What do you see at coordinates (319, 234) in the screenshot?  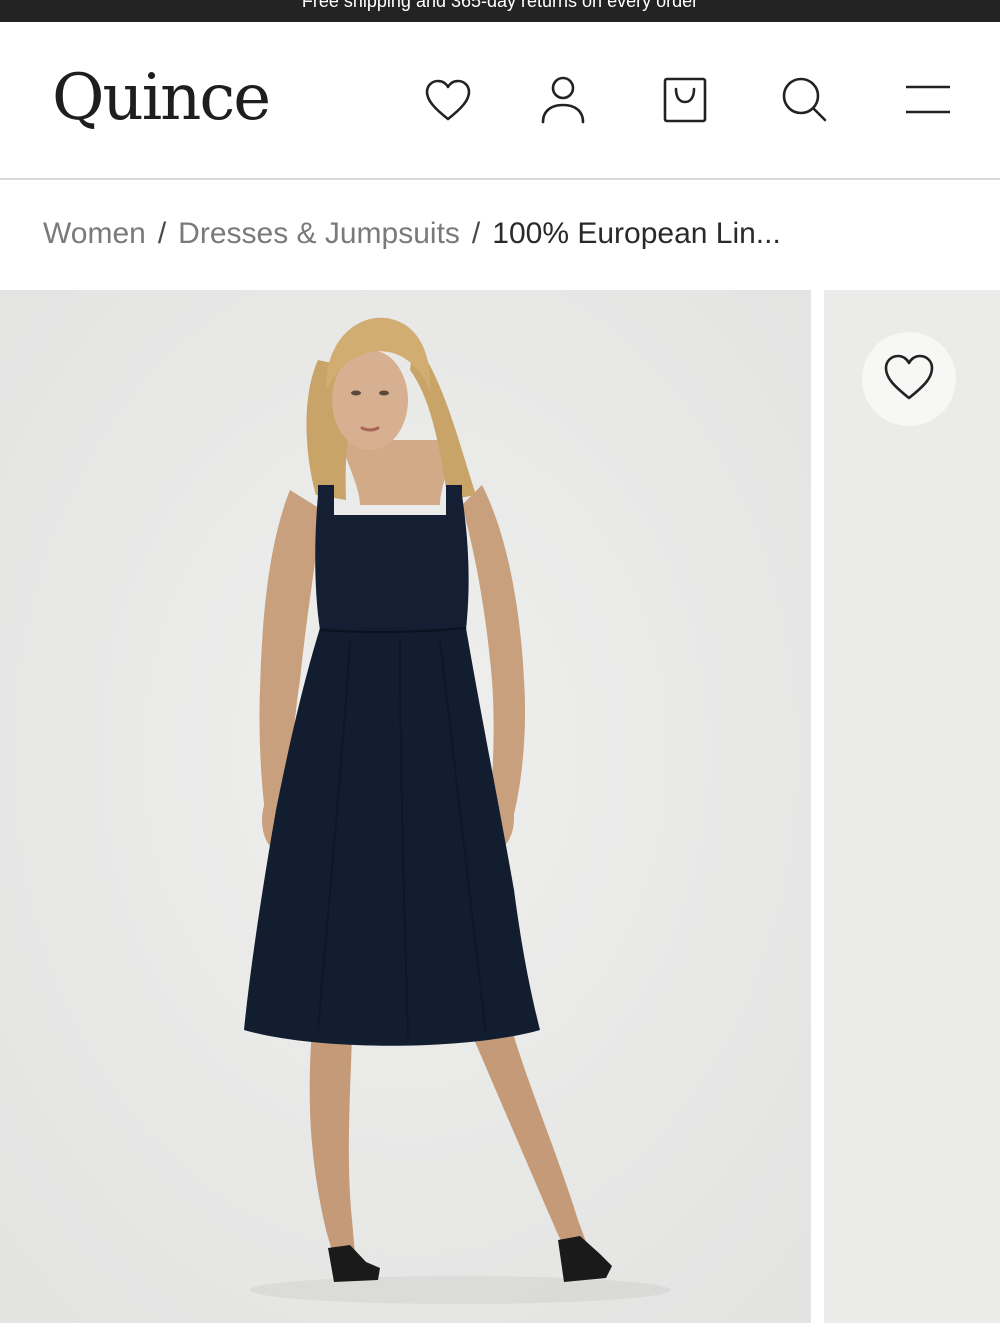 I see `breadcrumb-dresses-link: Dresses & Jumpsuits` at bounding box center [319, 234].